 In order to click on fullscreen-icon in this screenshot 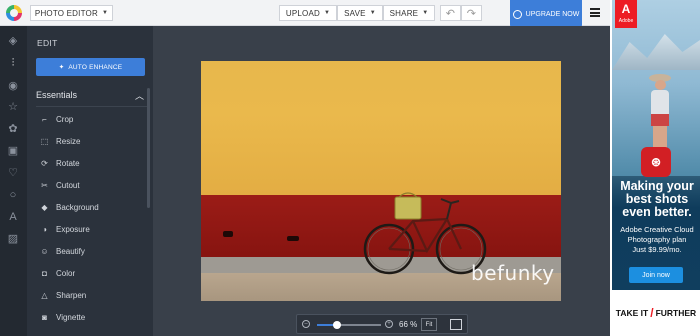, I will do `click(456, 324)`.